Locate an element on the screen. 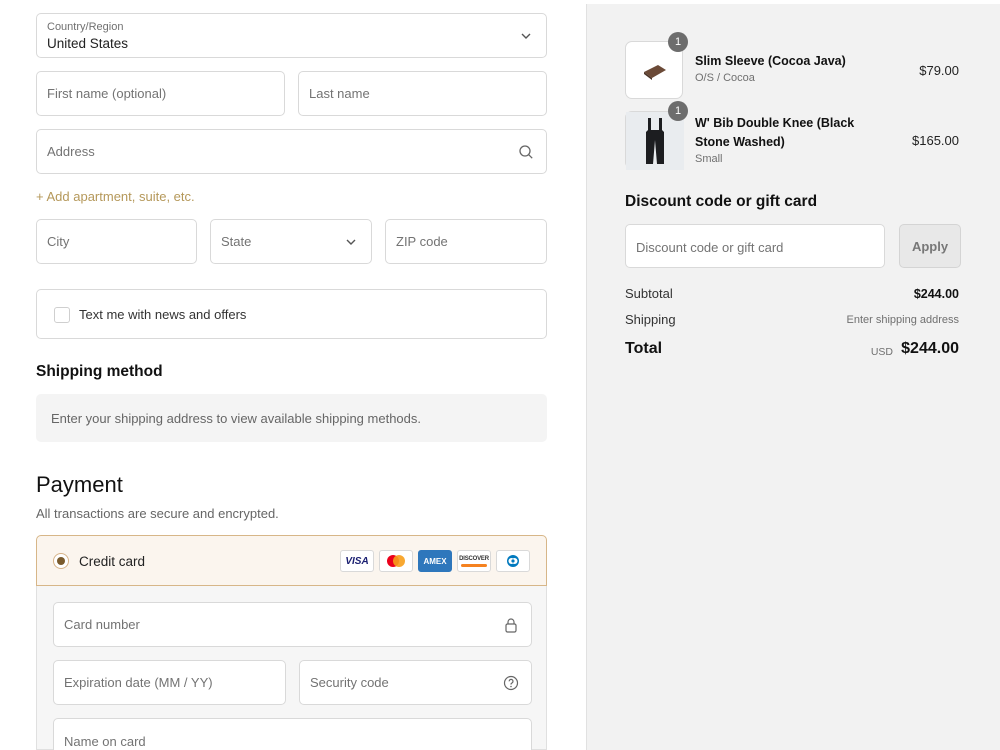  card-brand-list: VISA AMEX DISCOVER is located at coordinates (435, 561).